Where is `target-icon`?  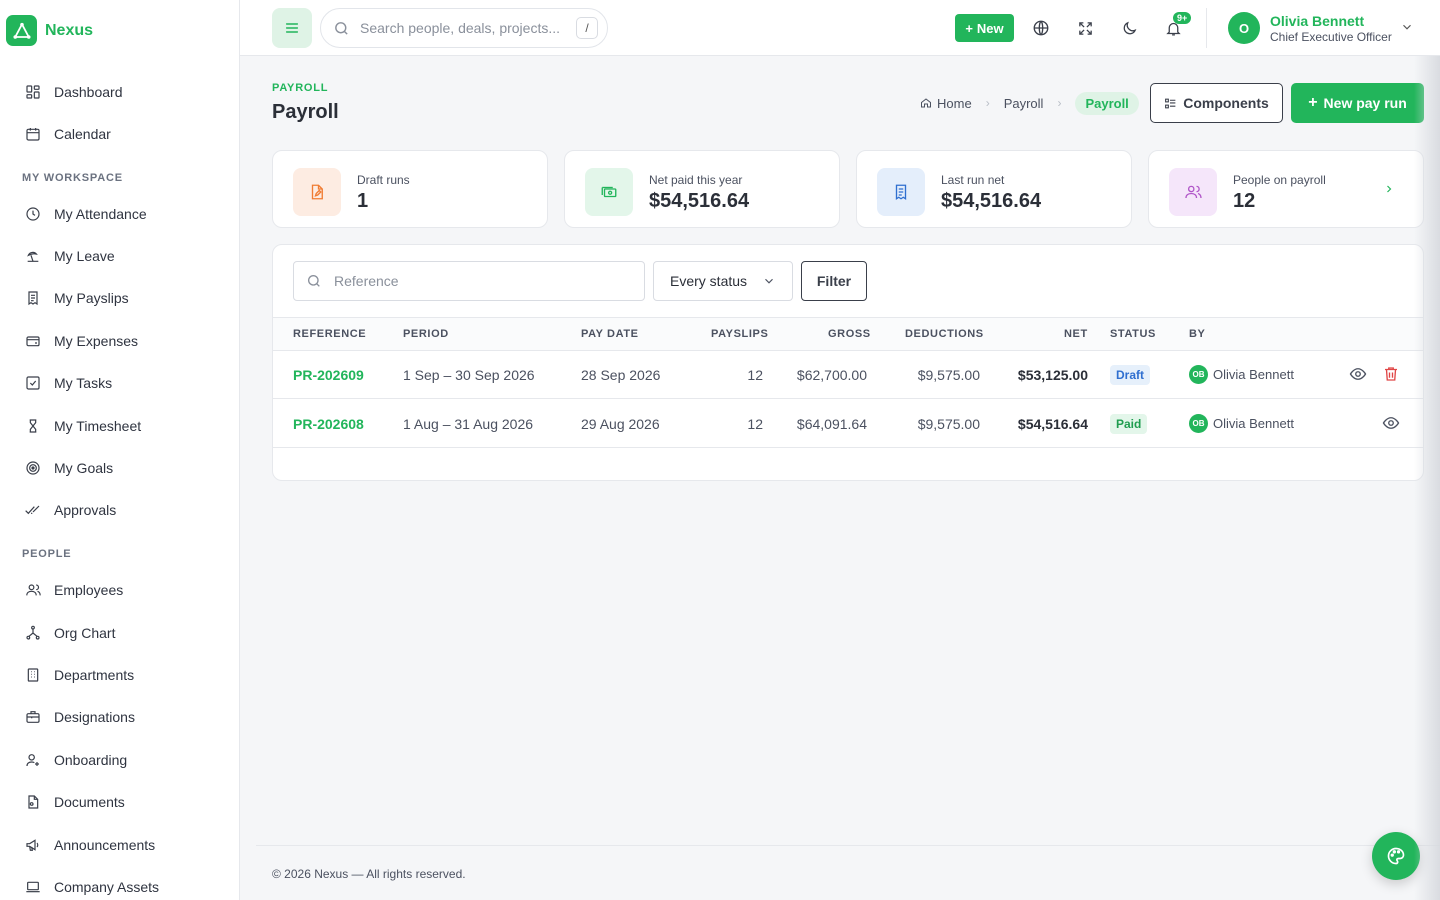 target-icon is located at coordinates (33, 468).